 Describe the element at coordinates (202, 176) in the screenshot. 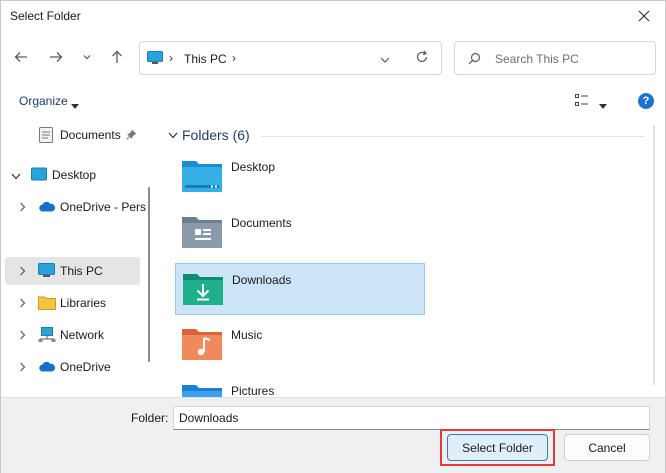

I see `desktop-folder-icon` at that location.